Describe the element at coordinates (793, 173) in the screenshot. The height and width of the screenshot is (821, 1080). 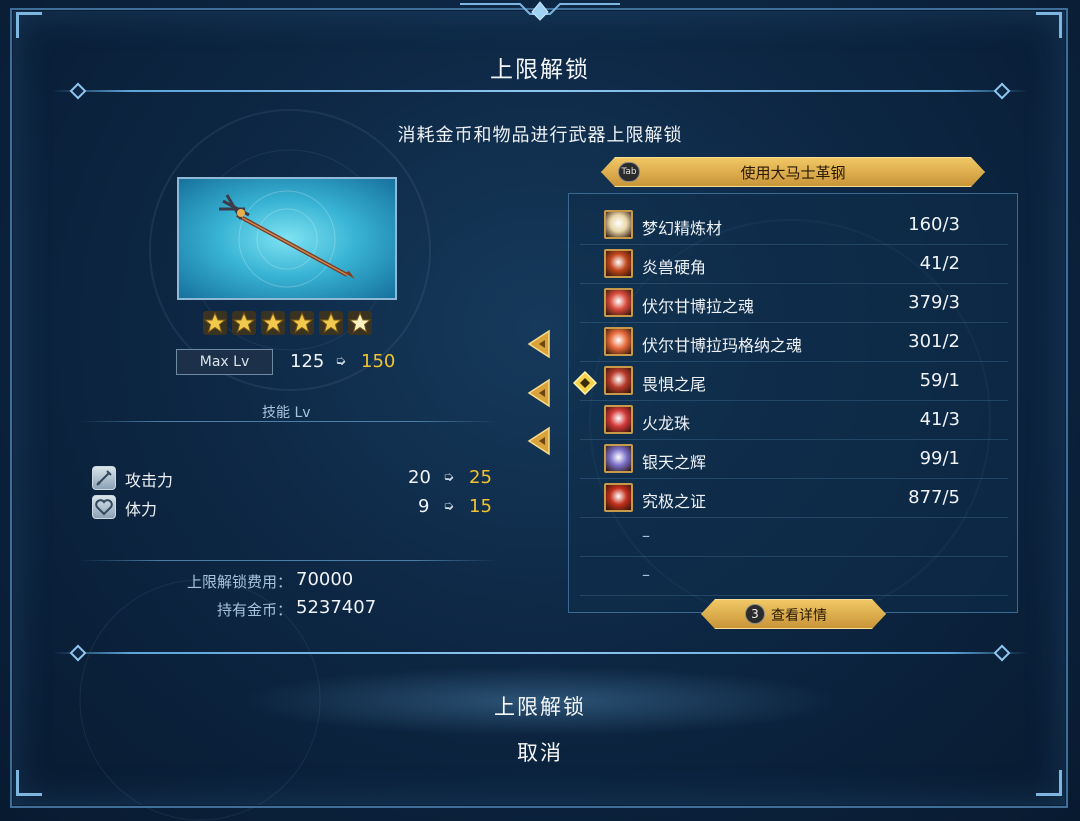
I see `material-source-label: 使用大马士革钢` at that location.